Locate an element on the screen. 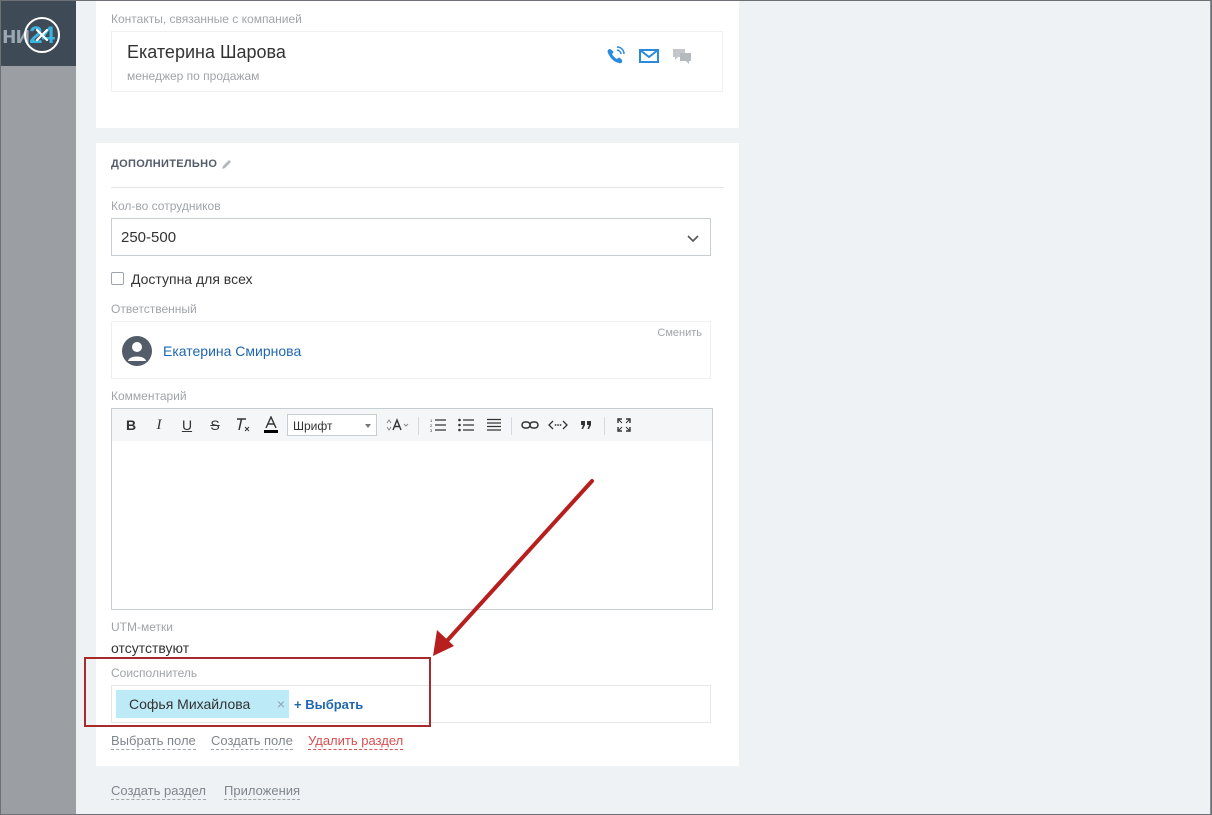 This screenshot has width=1212, height=815. create-section-link: Создать раздел is located at coordinates (158, 791).